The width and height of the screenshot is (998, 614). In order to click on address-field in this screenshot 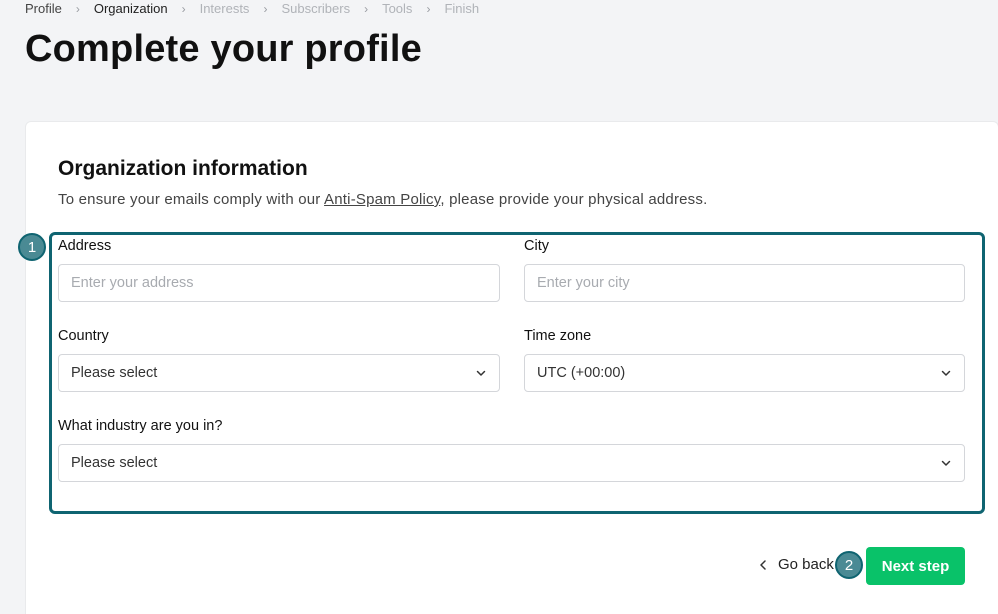, I will do `click(279, 283)`.